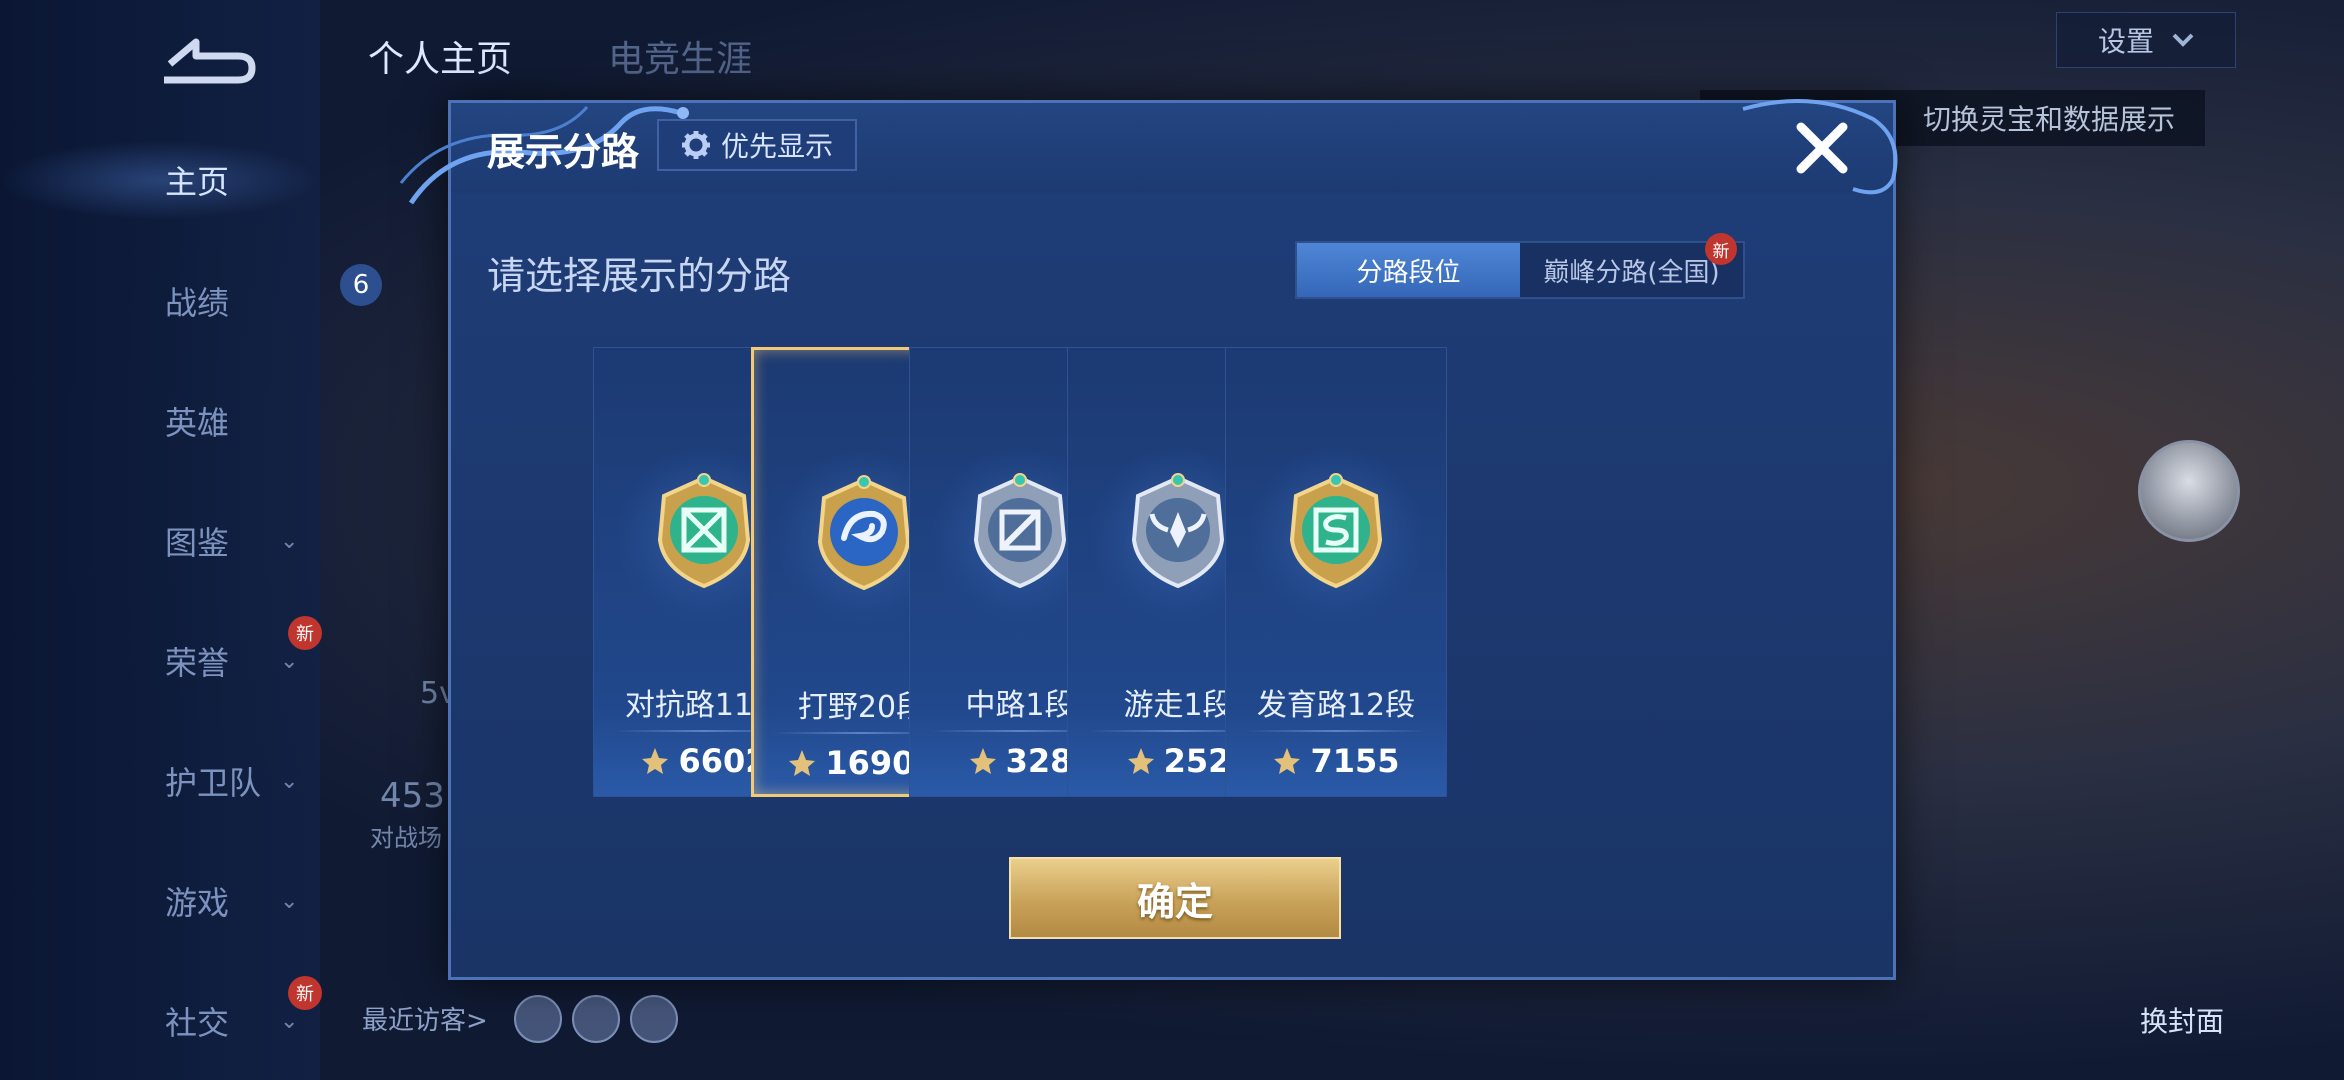 This screenshot has height=1080, width=2344. What do you see at coordinates (161, 656) in the screenshot?
I see `sidebar-item: 荣誉 ⌄ 新` at bounding box center [161, 656].